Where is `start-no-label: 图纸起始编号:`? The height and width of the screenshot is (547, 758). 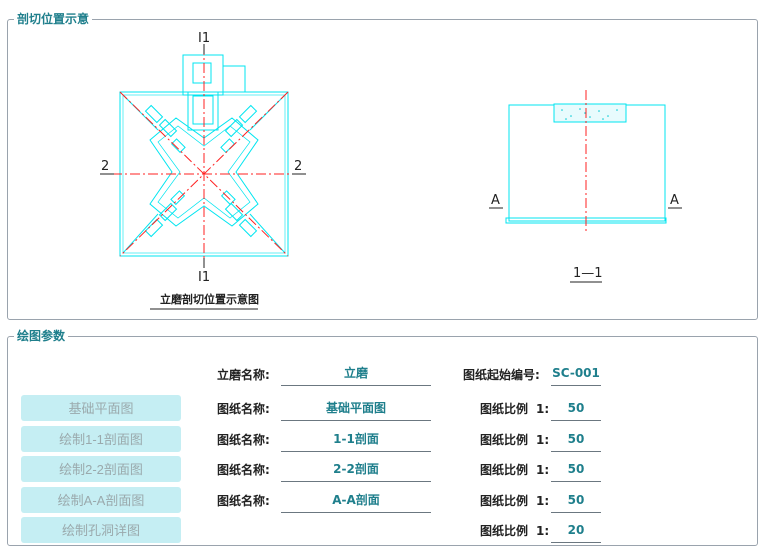
start-no-label: 图纸起始编号: is located at coordinates (501, 375).